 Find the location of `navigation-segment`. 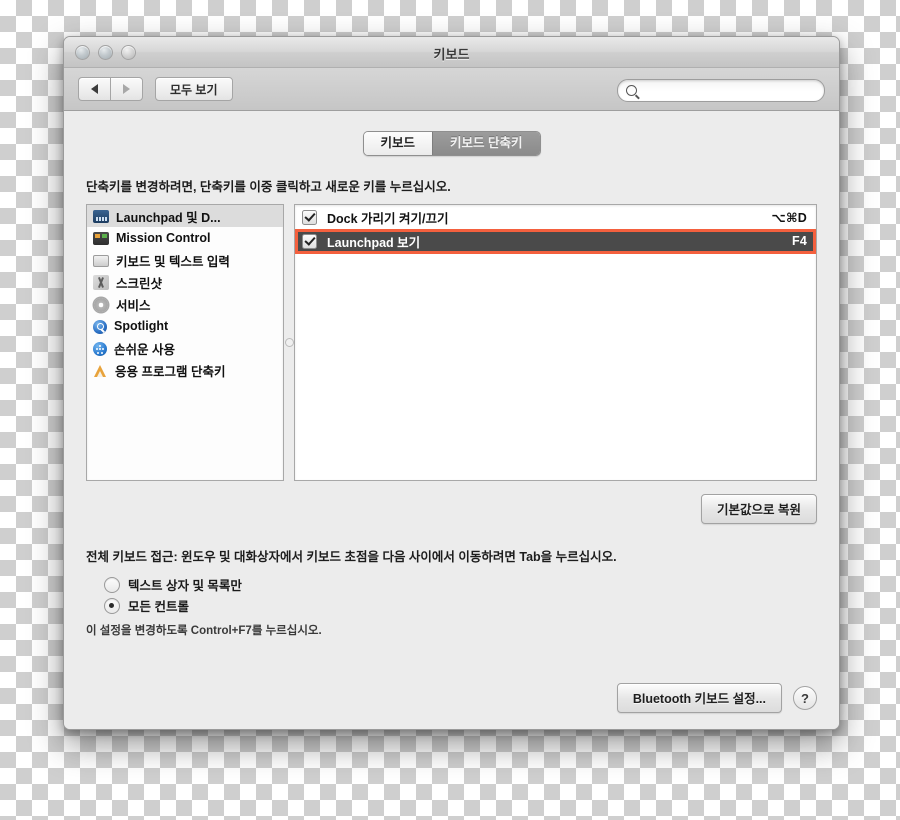

navigation-segment is located at coordinates (110, 89).